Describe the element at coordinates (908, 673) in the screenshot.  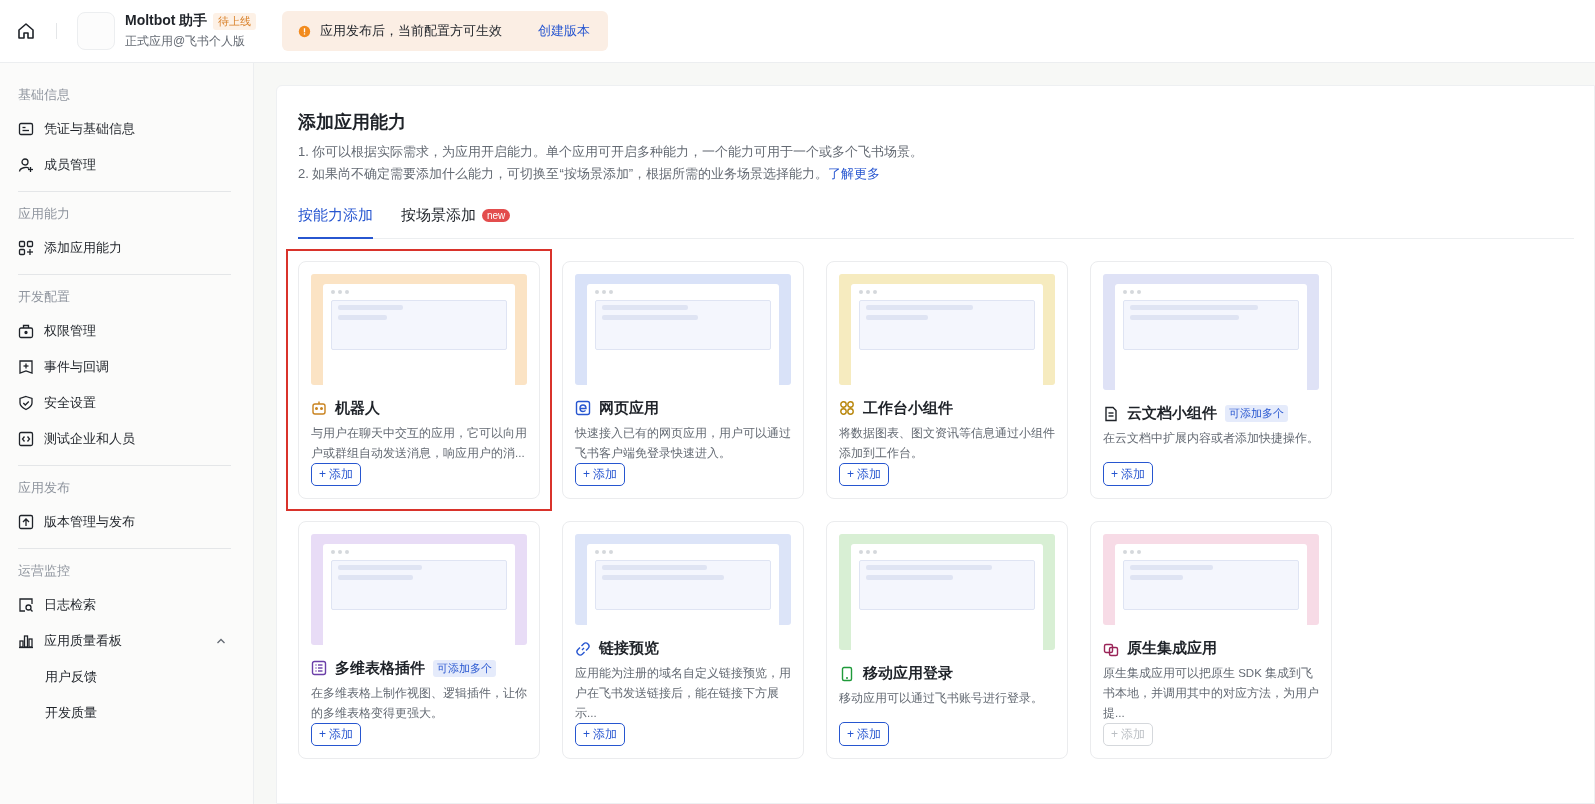
I see `card-title: 移动应用登录` at that location.